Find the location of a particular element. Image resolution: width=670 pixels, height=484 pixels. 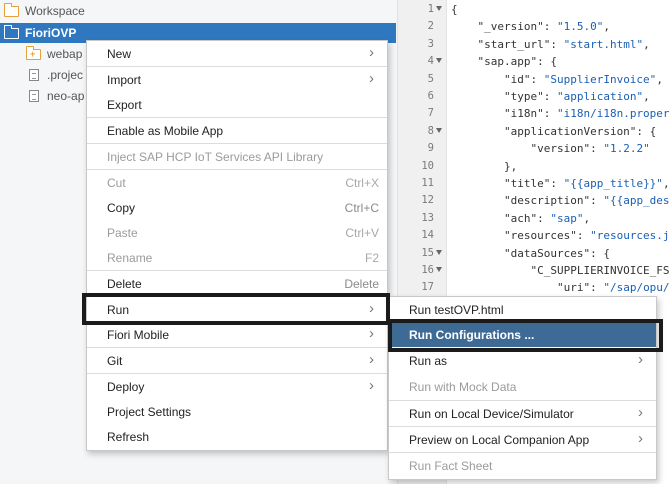

menu-item-enable-mobile: Enable as Mobile App is located at coordinates (237, 130).